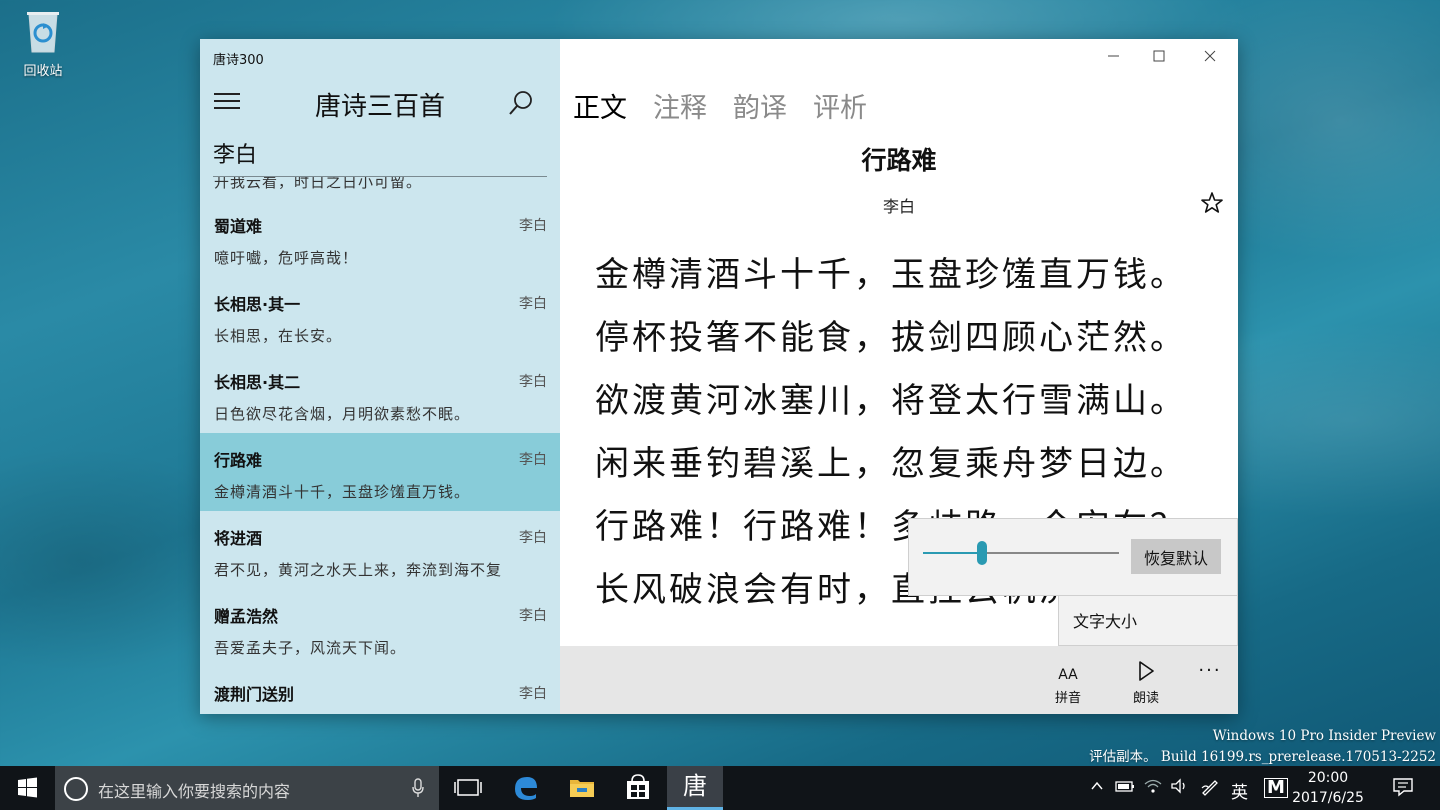 This screenshot has width=1440, height=810. I want to click on poem-list-first-line: 金樽清酒斗十千，玉盘珍馐直万钱。, so click(342, 492).